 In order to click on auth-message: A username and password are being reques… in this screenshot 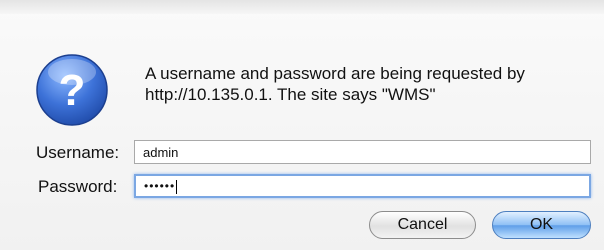, I will do `click(335, 84)`.